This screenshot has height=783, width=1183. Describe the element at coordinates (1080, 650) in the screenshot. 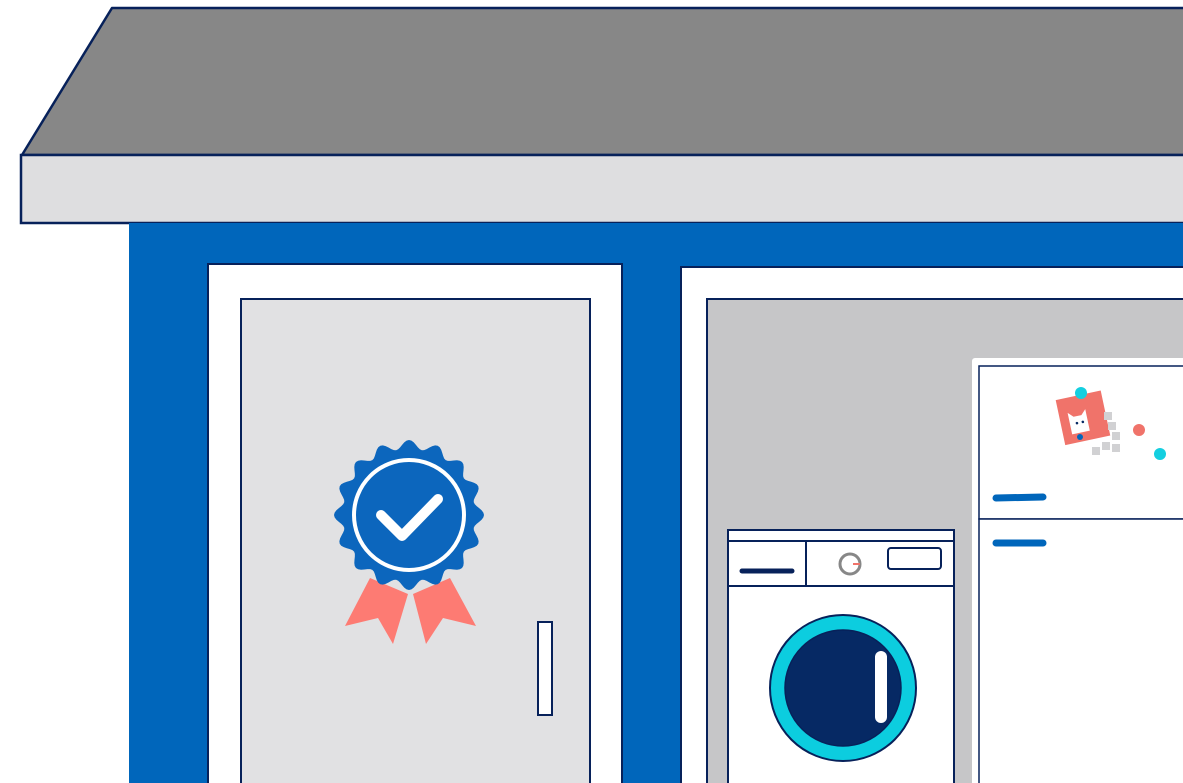

I see `fridge-main-door` at that location.